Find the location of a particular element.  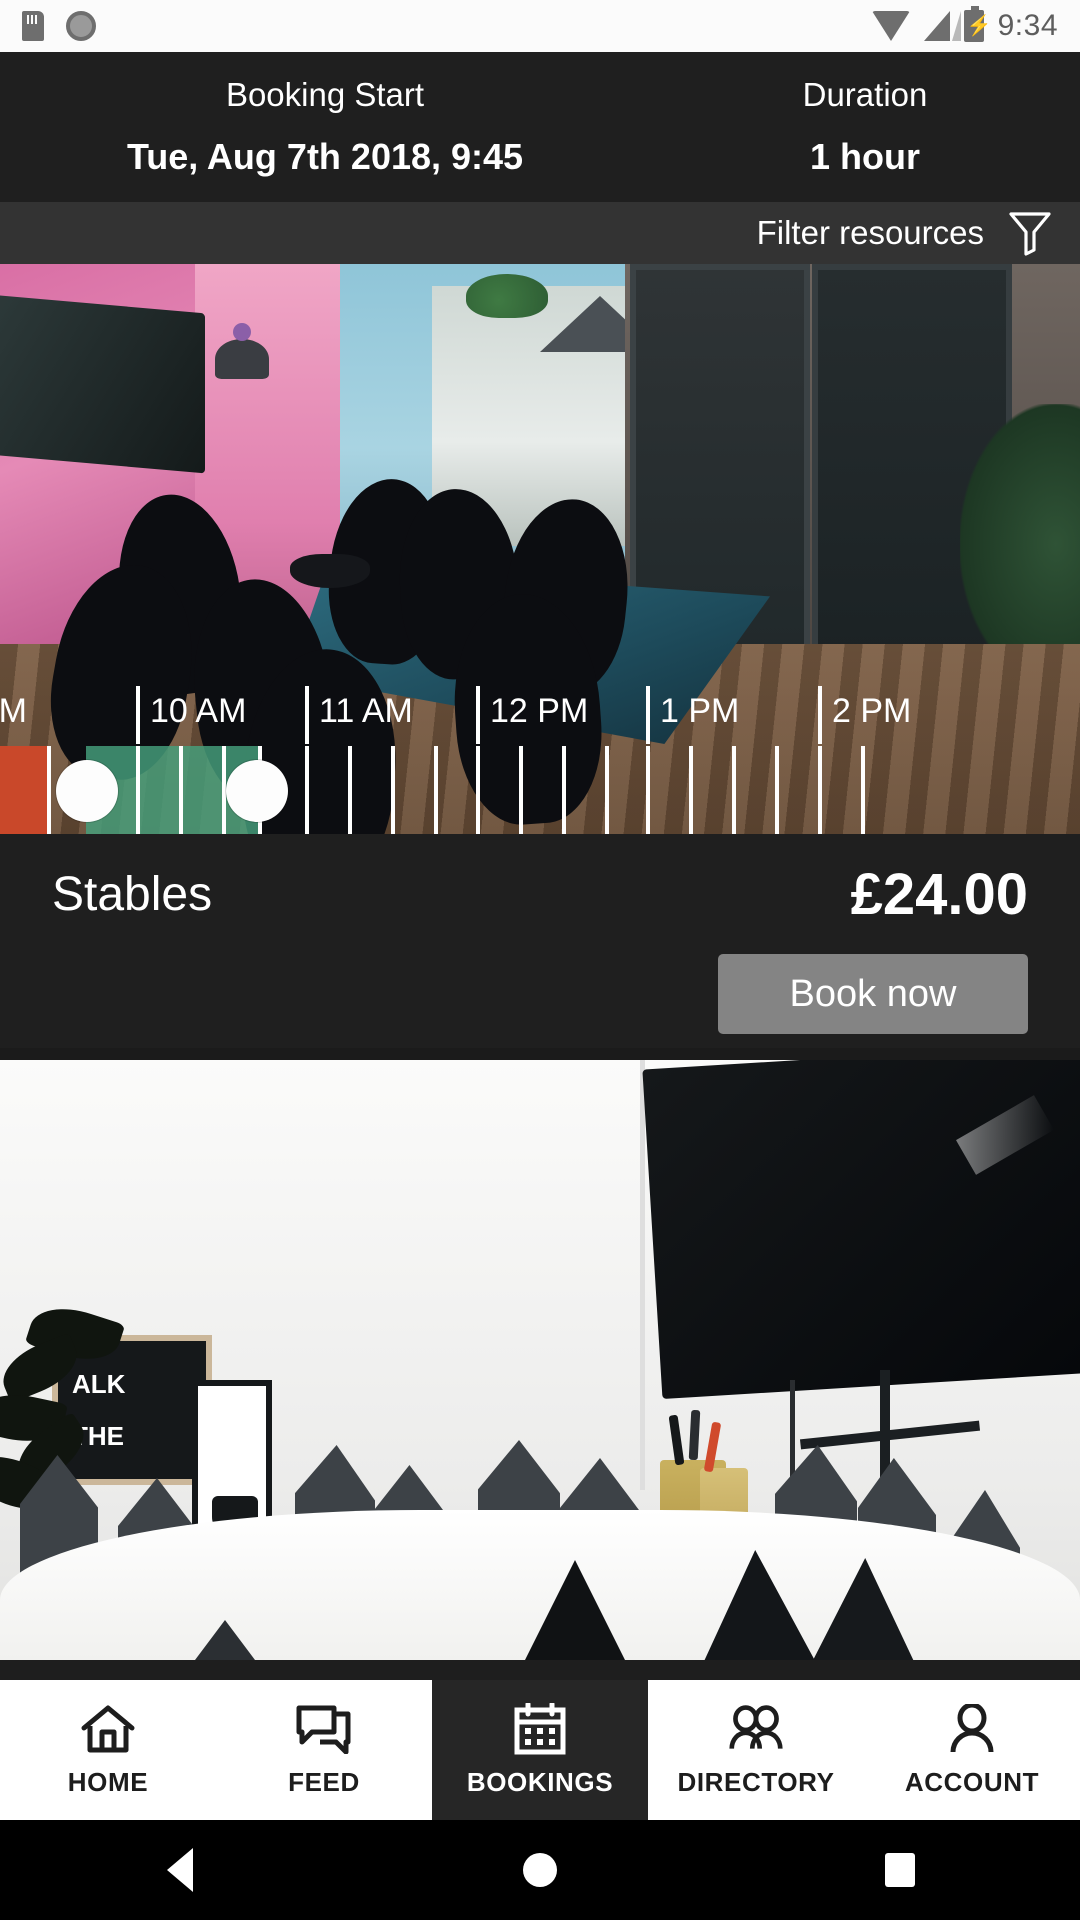

booking-duration-label: Duration is located at coordinates (865, 94).